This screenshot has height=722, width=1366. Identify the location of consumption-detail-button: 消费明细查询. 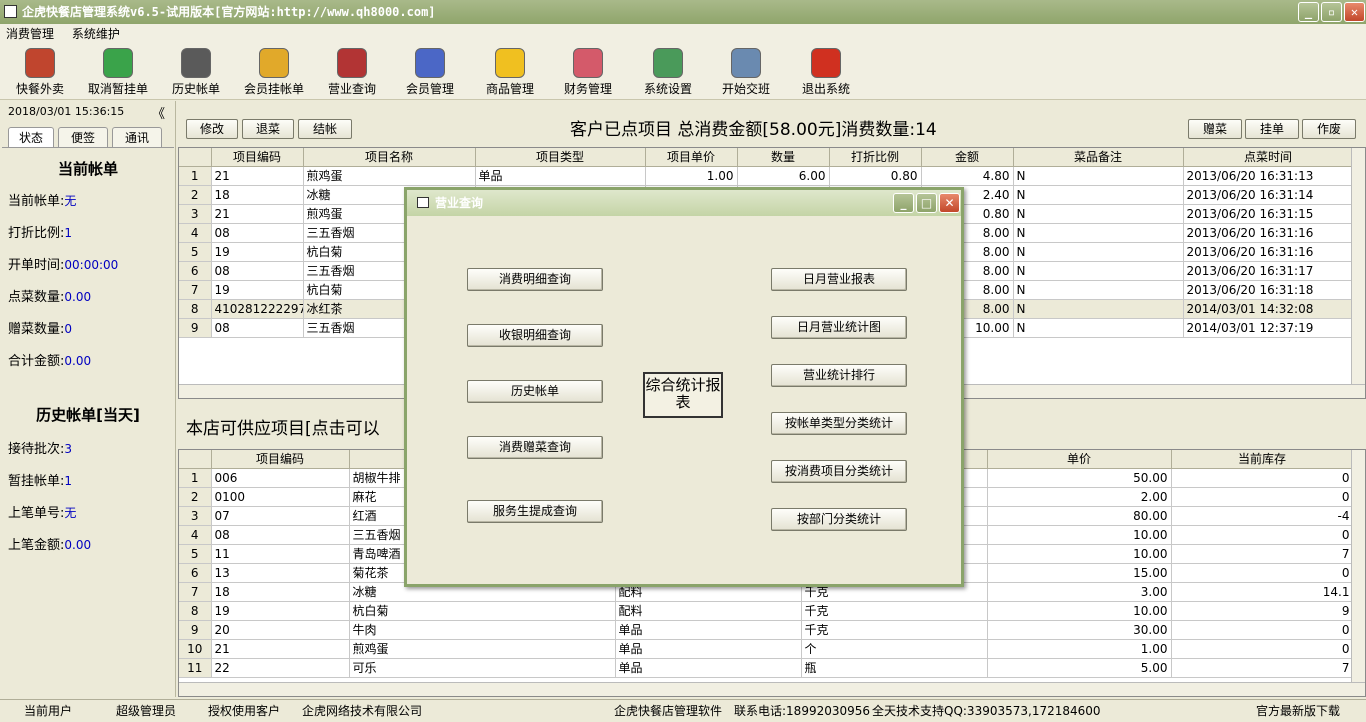
(535, 279).